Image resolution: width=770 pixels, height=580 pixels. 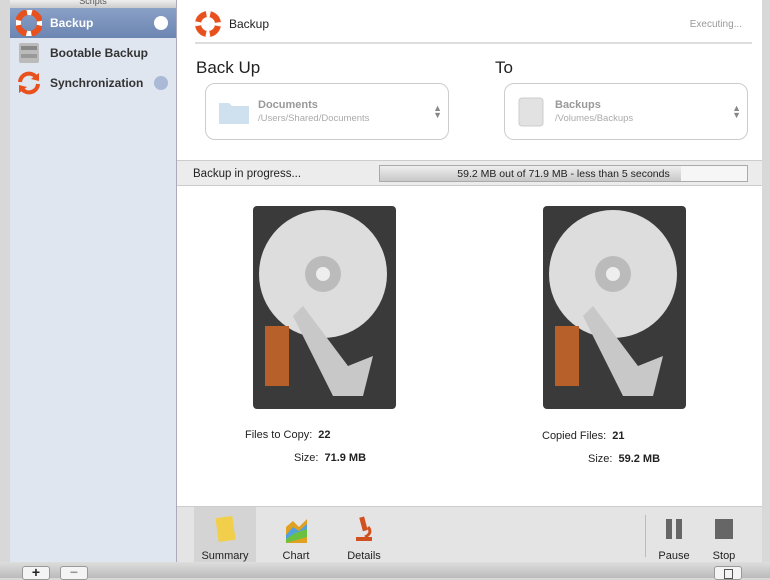 I want to click on bottom-toolbar: Summary Chart Details Pause Stop, so click(x=469, y=534).